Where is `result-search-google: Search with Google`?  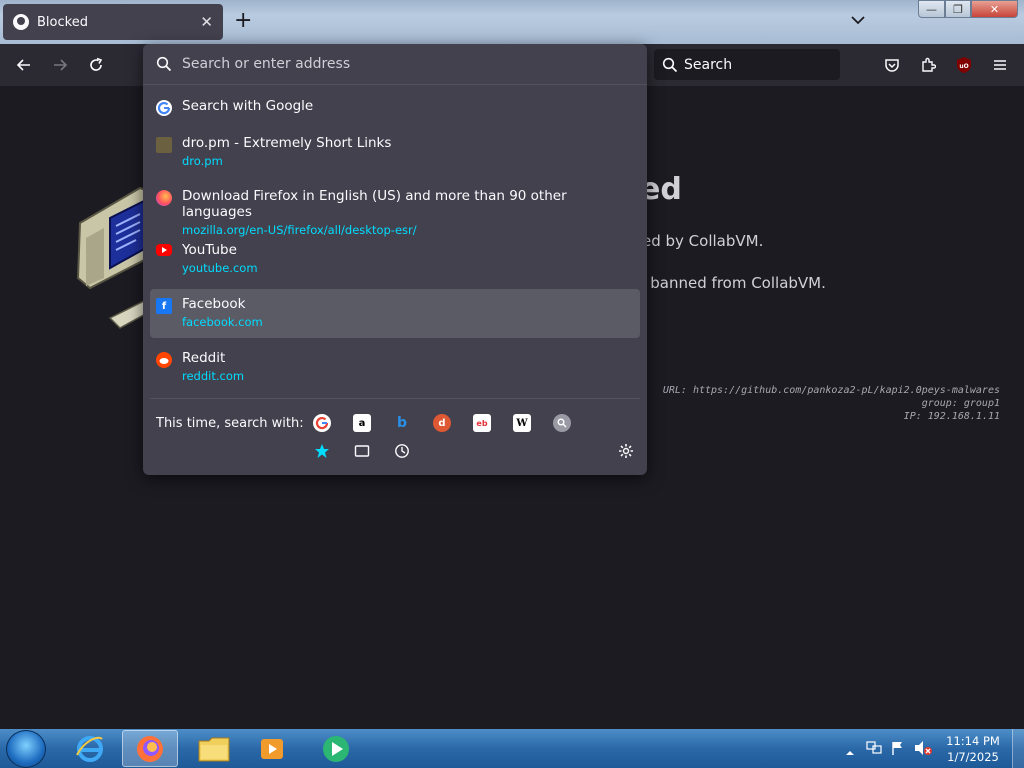 result-search-google: Search with Google is located at coordinates (395, 109).